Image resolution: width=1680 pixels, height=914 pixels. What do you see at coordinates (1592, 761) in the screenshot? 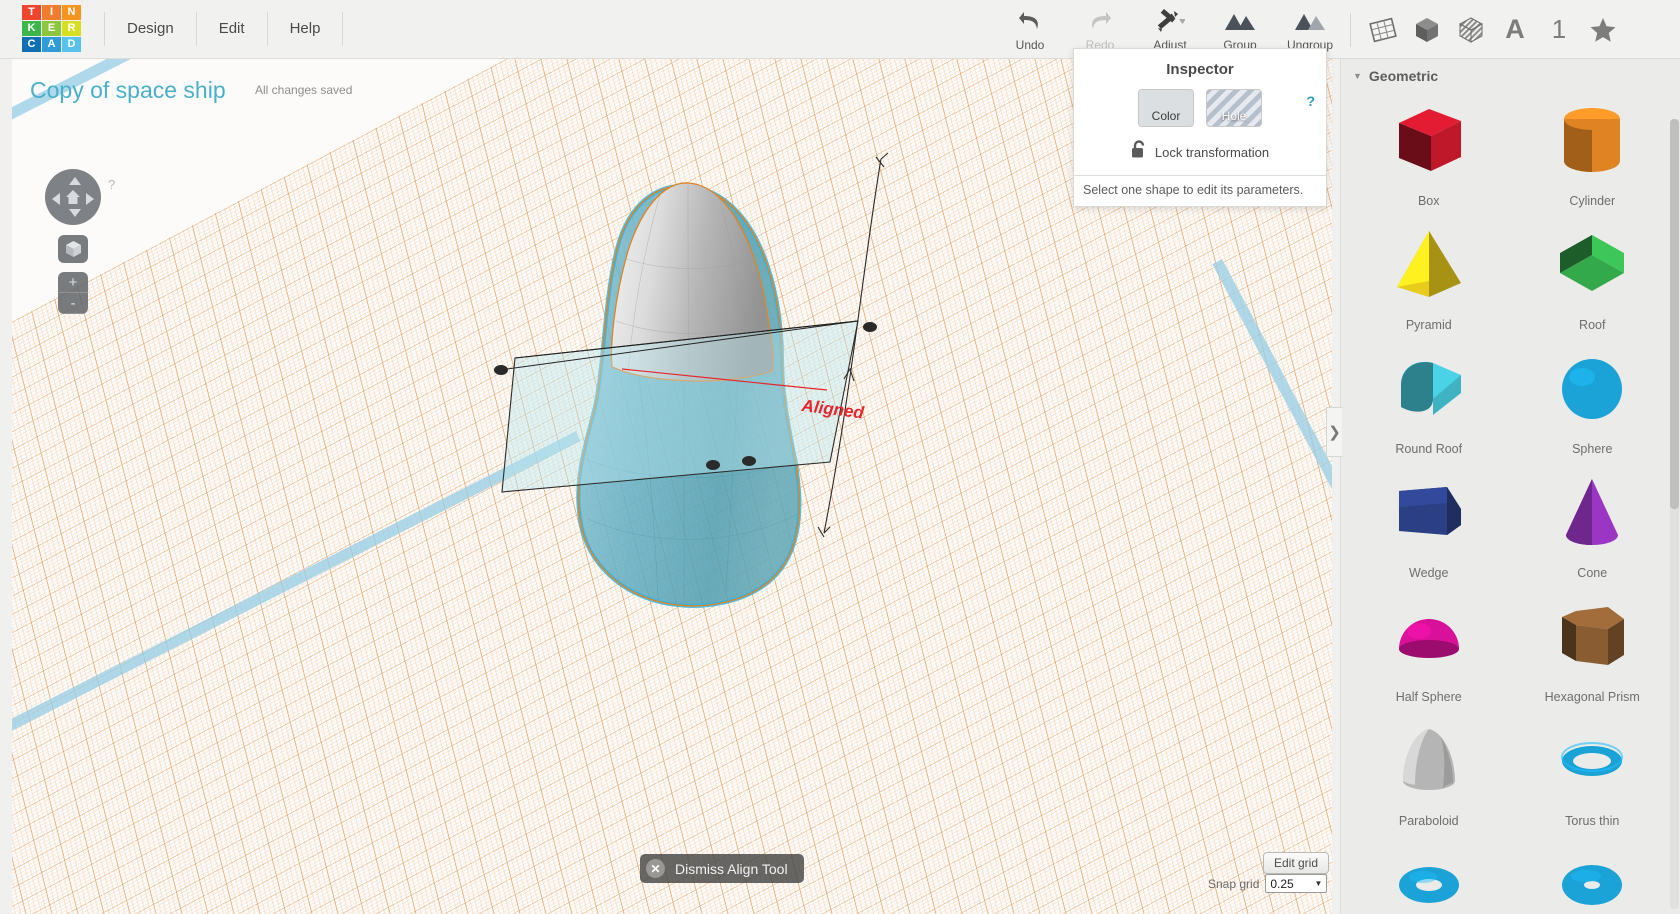
I see `torus-thin-icon` at bounding box center [1592, 761].